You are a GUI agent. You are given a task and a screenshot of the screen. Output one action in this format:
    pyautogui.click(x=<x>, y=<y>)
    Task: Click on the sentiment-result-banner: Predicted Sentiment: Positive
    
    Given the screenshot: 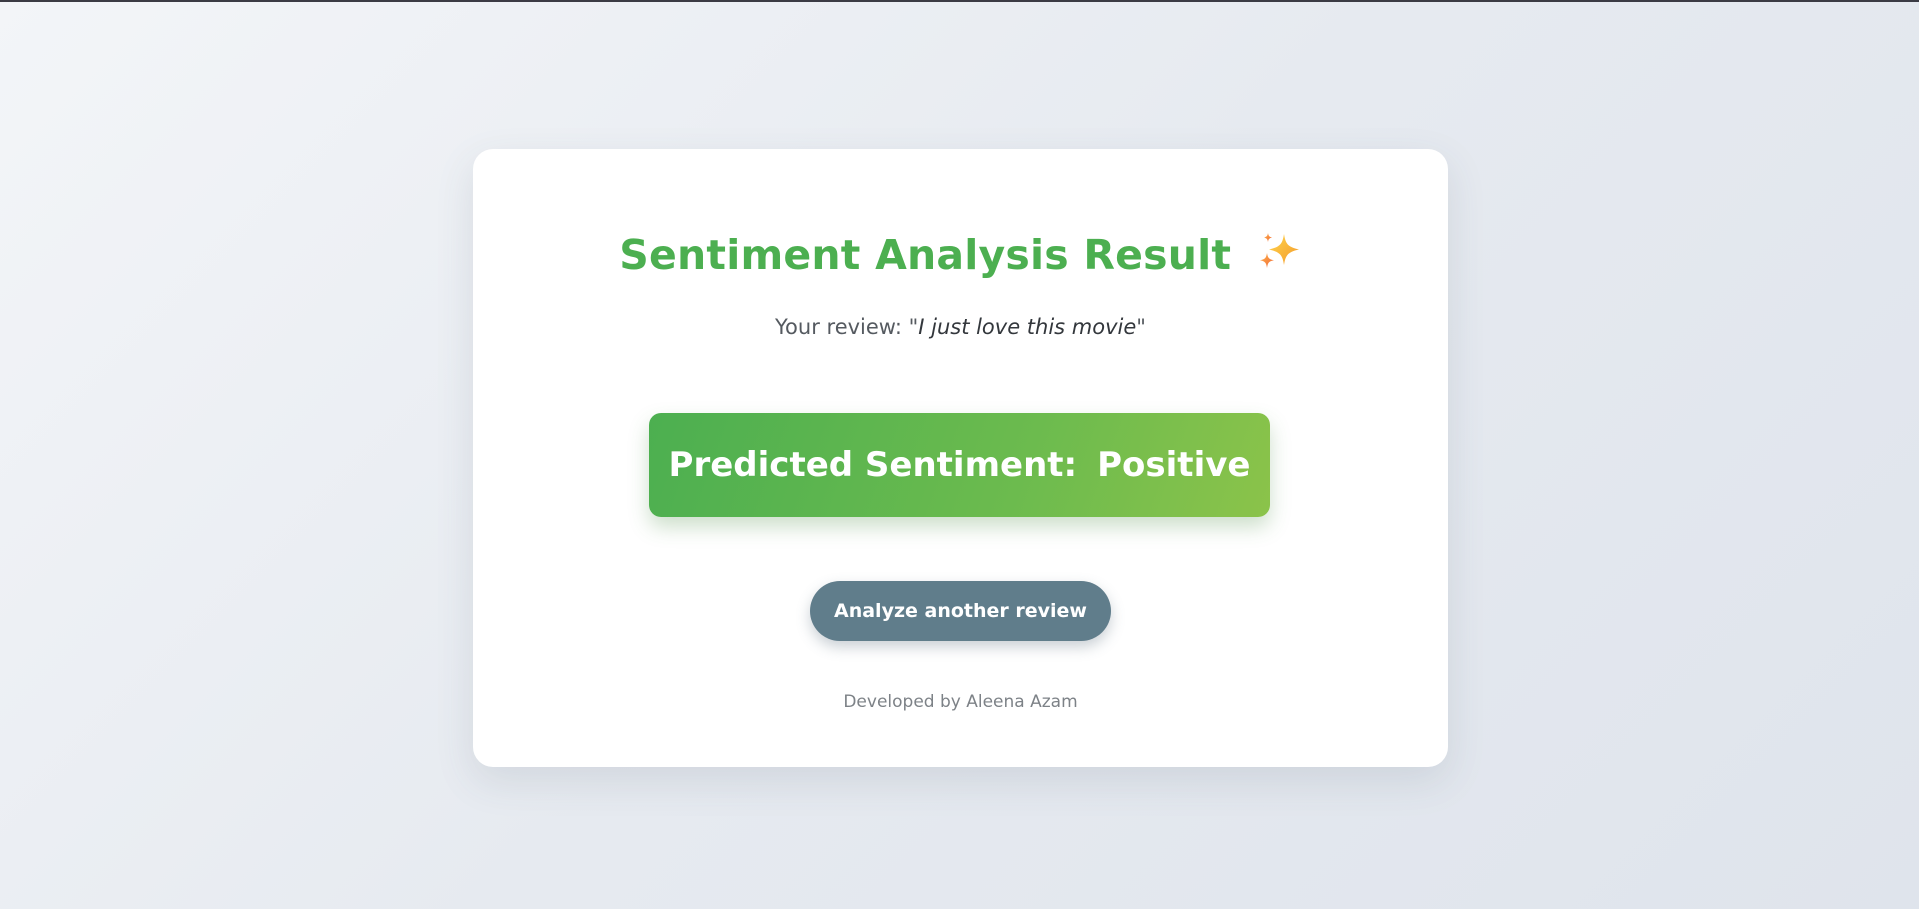 What is the action you would take?
    pyautogui.click(x=959, y=465)
    